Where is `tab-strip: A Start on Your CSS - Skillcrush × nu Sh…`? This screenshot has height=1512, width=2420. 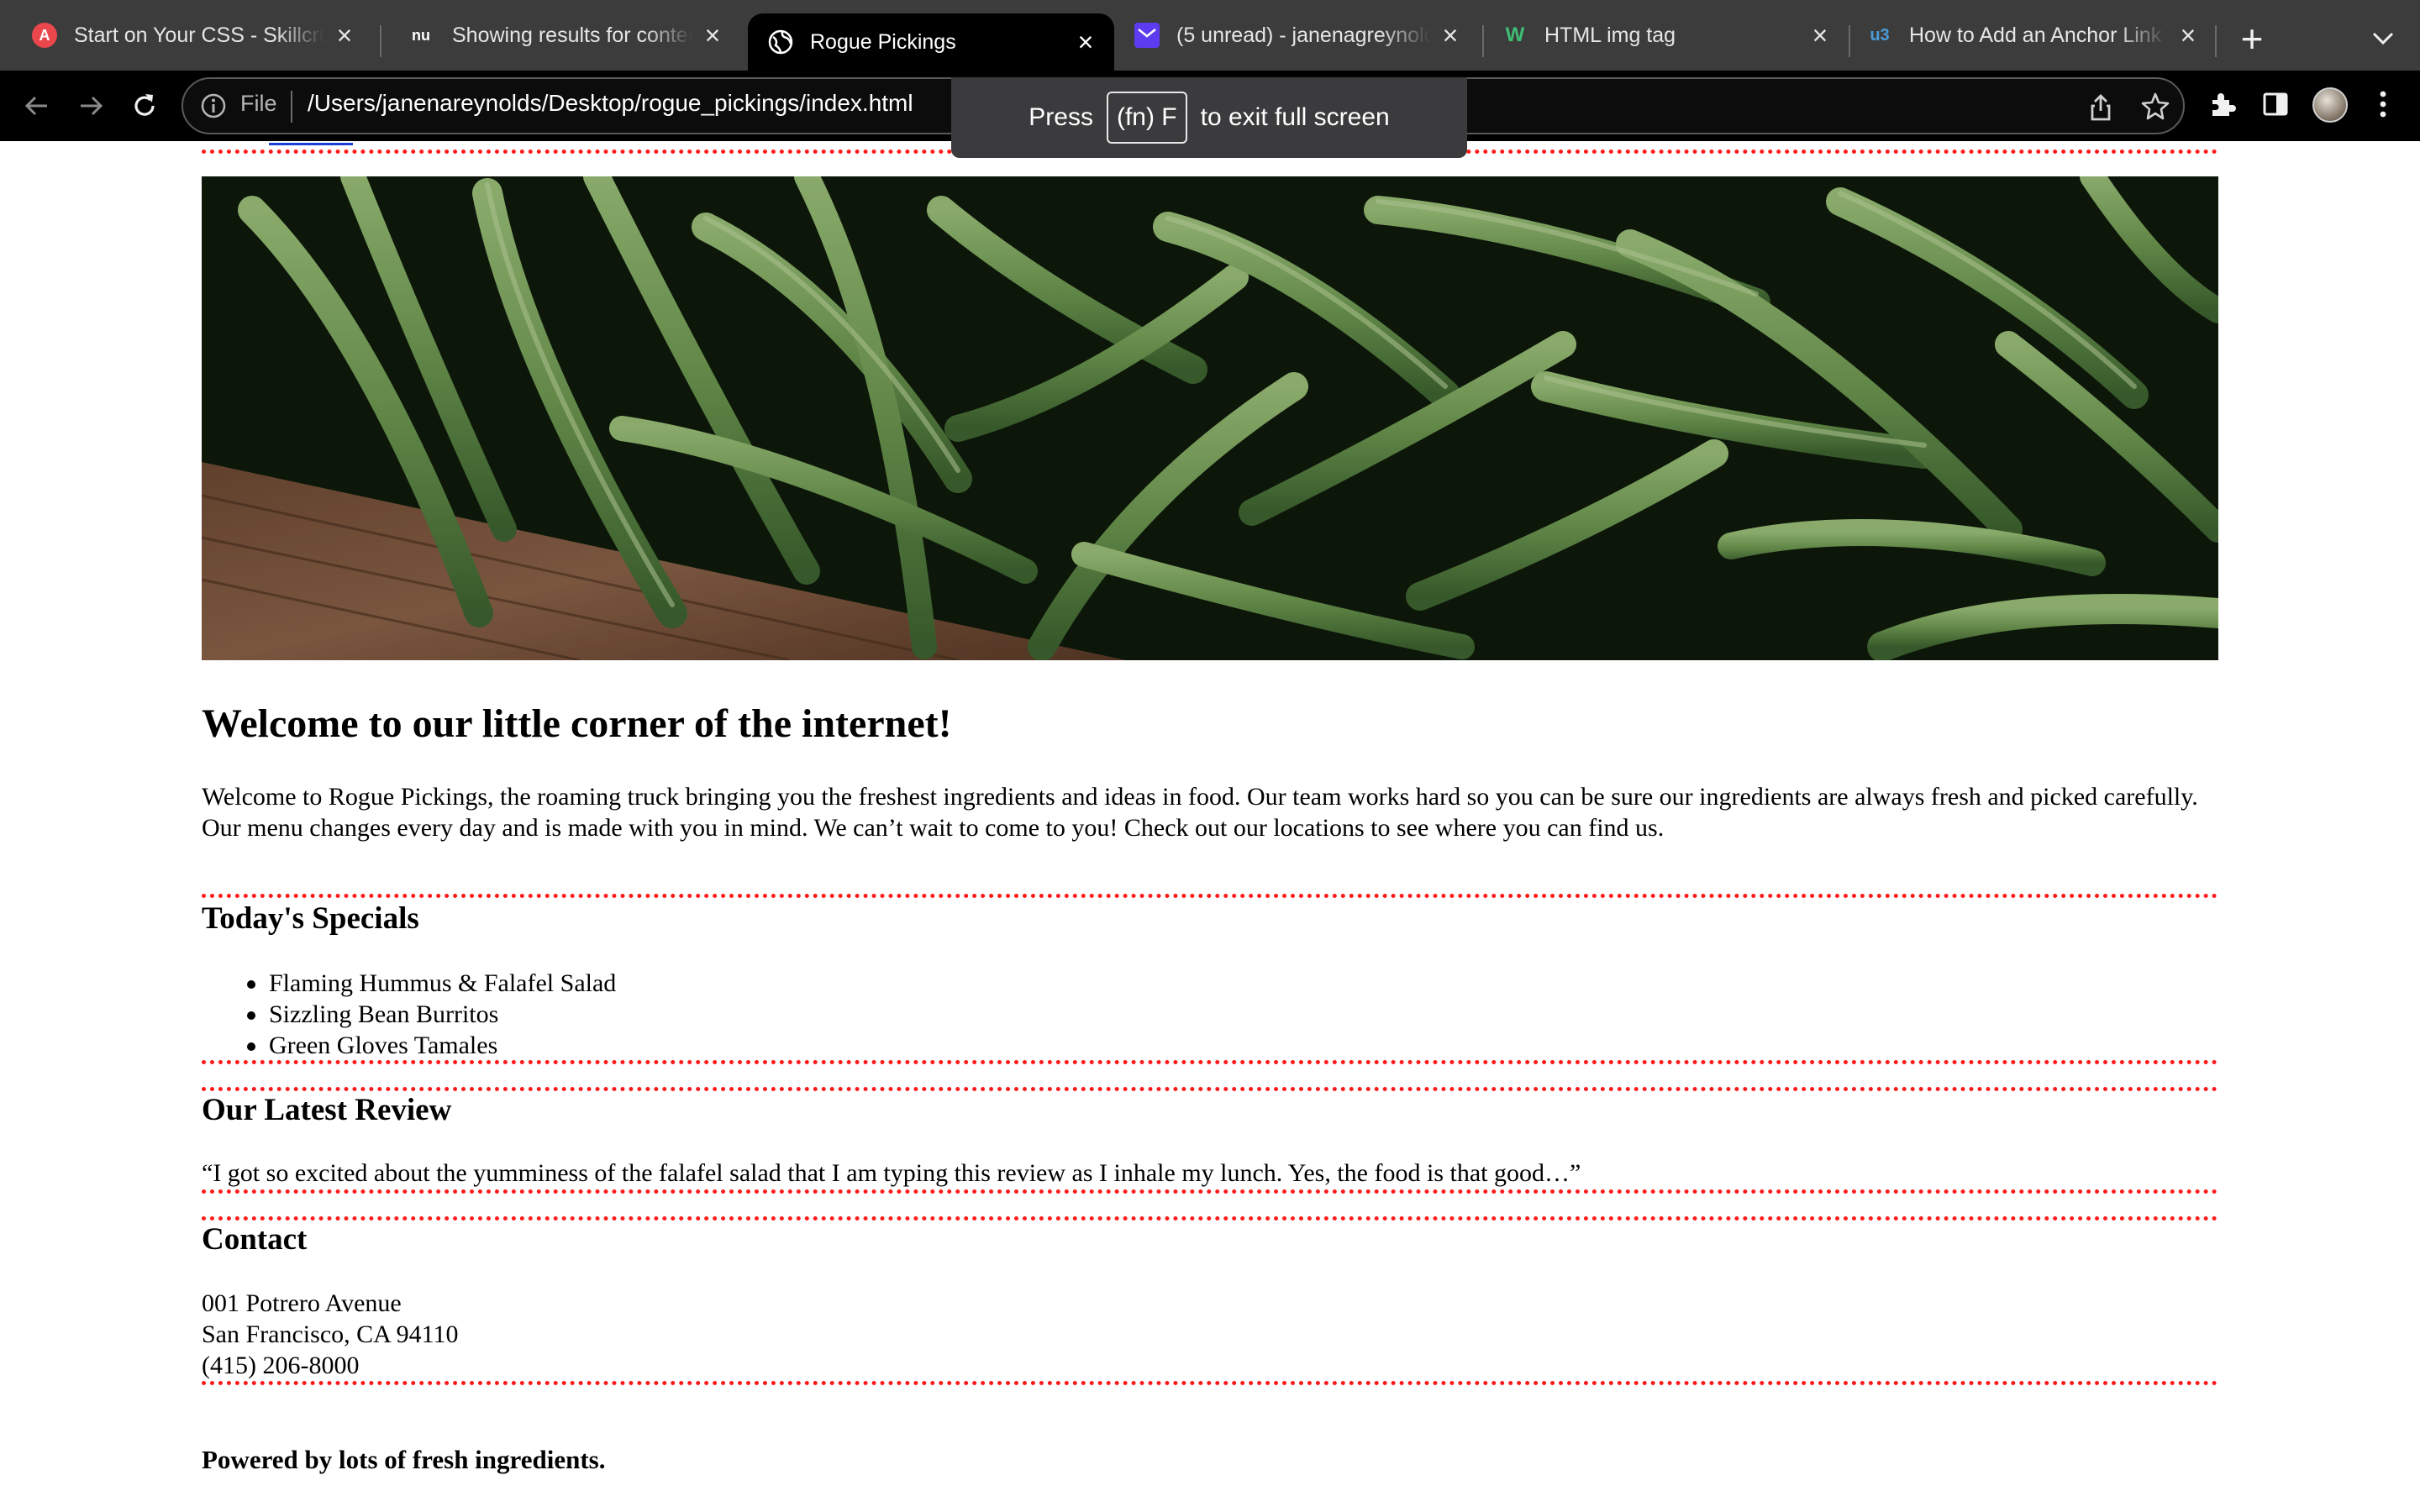
tab-strip: A Start on Your CSS - Skillcrush × nu Sh… is located at coordinates (1210, 35).